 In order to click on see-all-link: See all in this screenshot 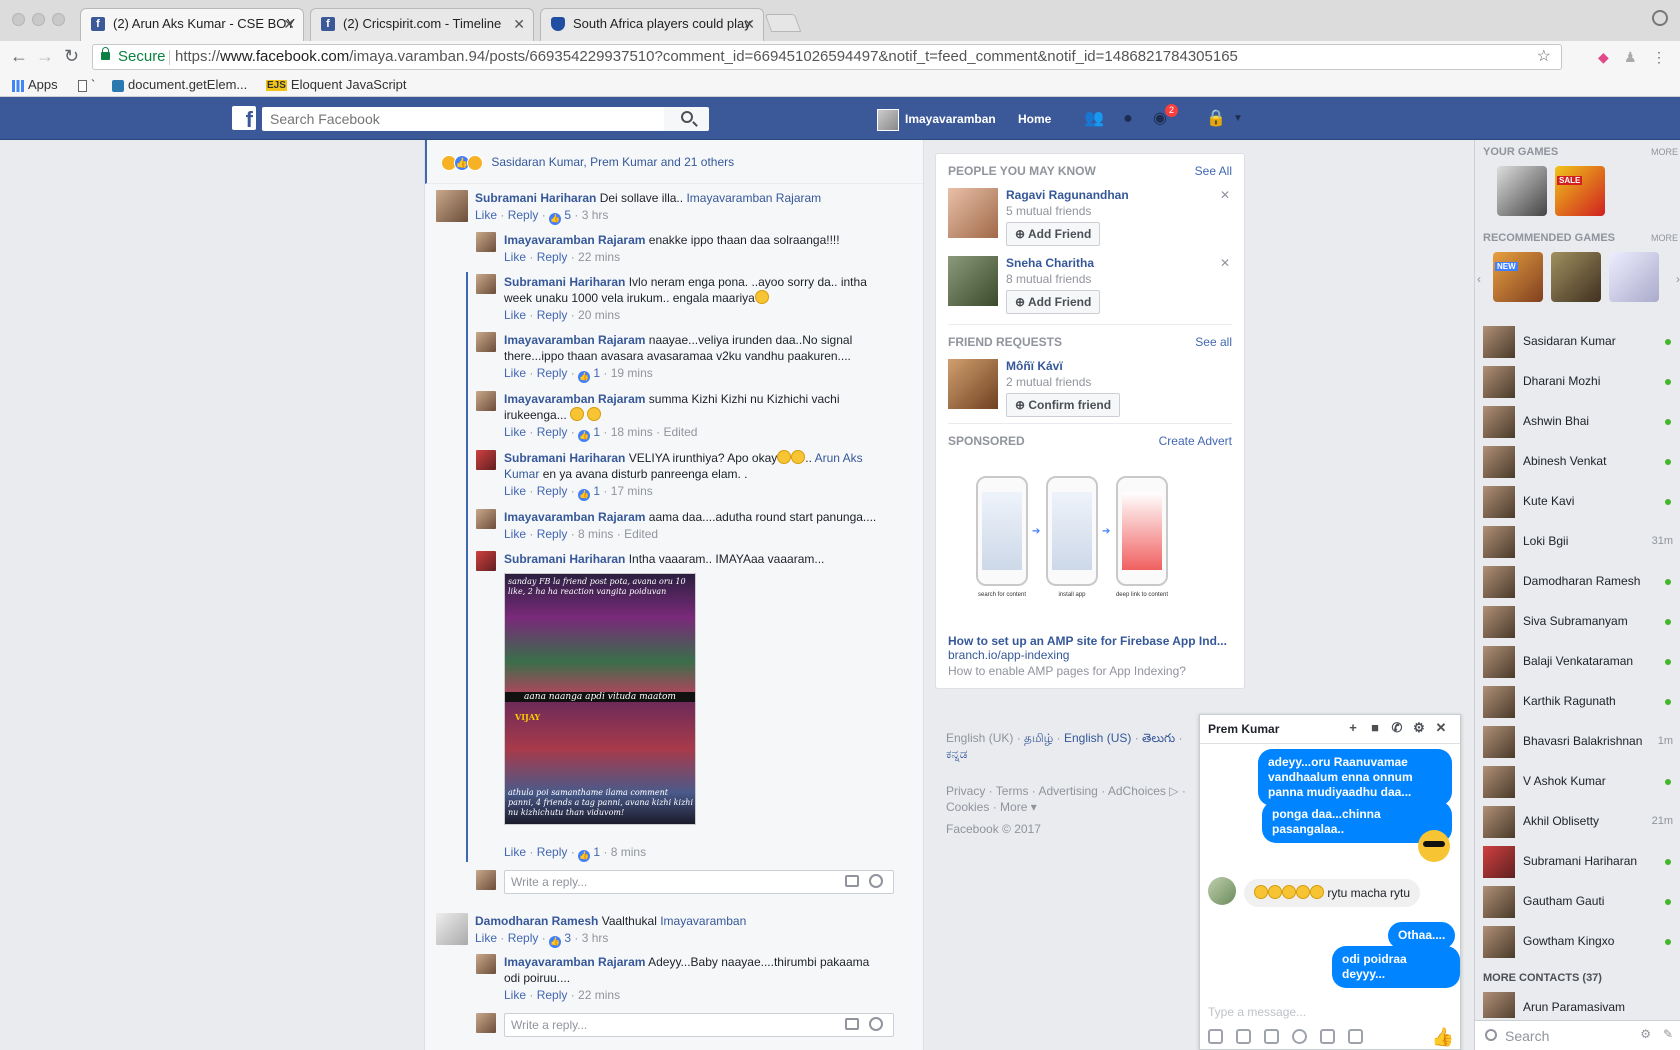, I will do `click(1213, 342)`.